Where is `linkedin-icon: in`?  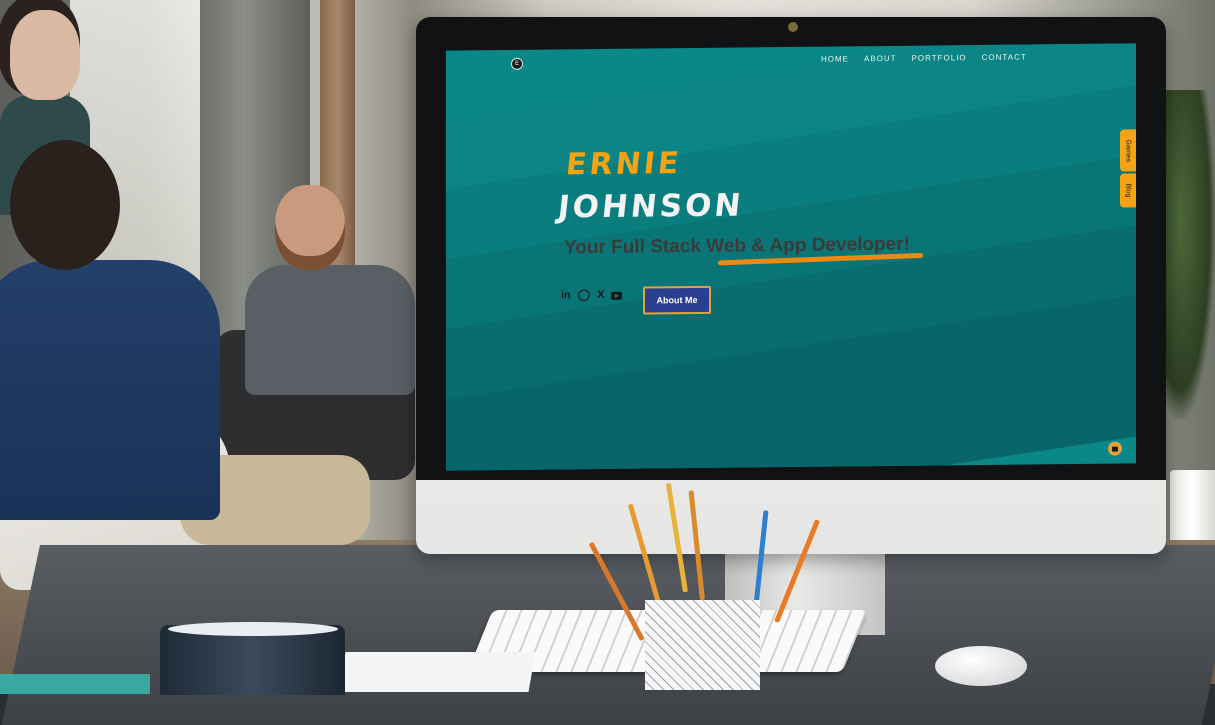
linkedin-icon: in is located at coordinates (566, 295).